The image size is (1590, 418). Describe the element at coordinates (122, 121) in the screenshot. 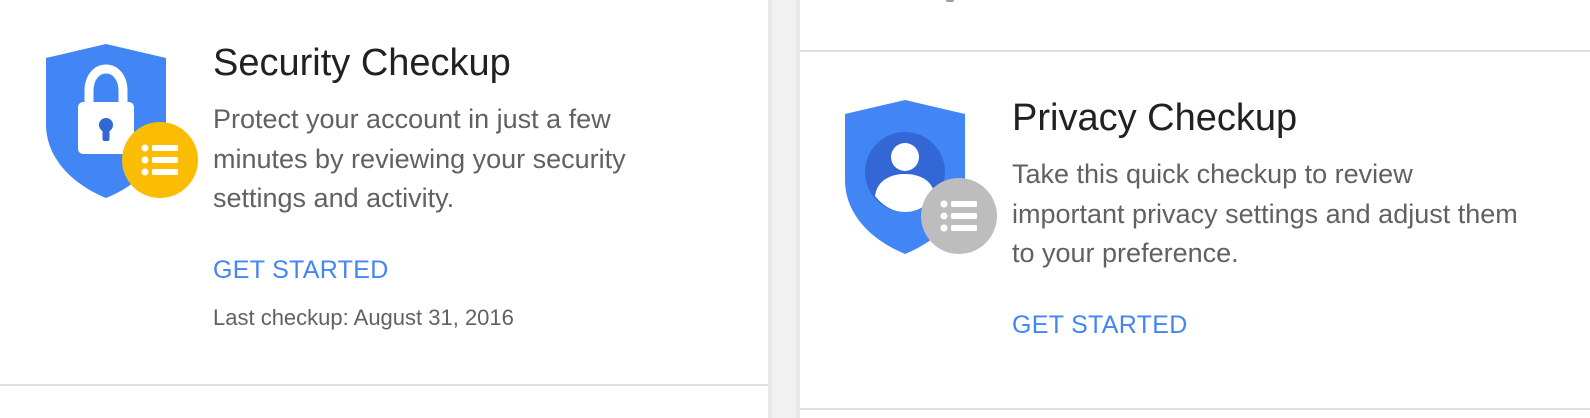

I see `shield-lock-icon` at that location.